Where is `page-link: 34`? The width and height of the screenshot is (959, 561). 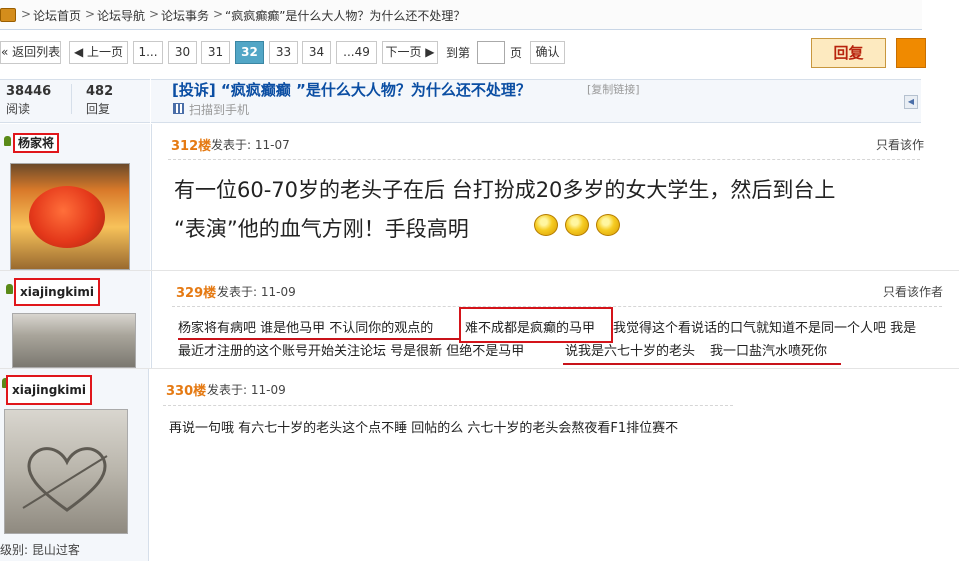 page-link: 34 is located at coordinates (316, 52).